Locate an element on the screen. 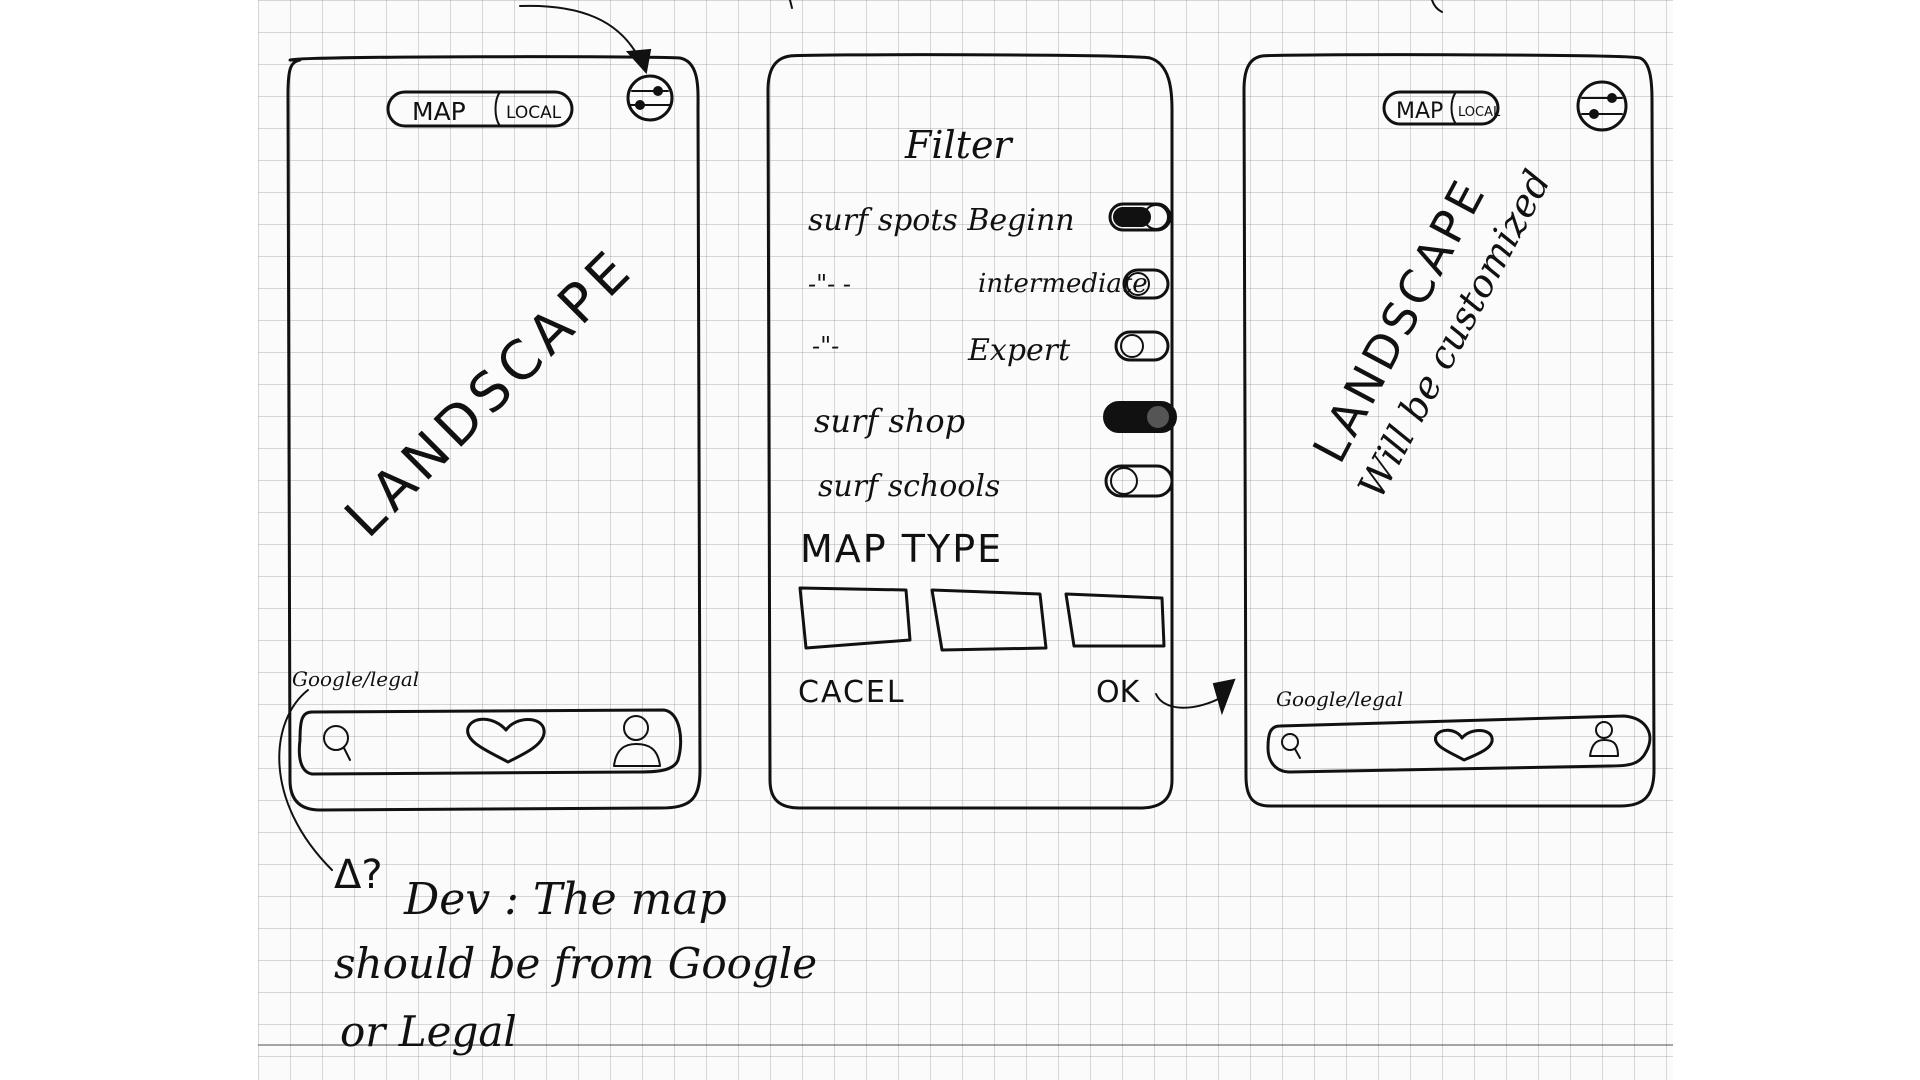 Image resolution: width=1920 pixels, height=1080 pixels. screen-3-bottom-nav is located at coordinates (1459, 744).